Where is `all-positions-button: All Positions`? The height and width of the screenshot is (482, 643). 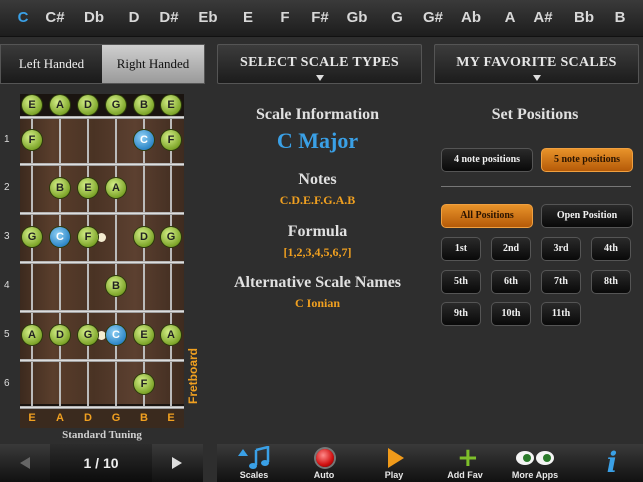
all-positions-button: All Positions is located at coordinates (487, 216).